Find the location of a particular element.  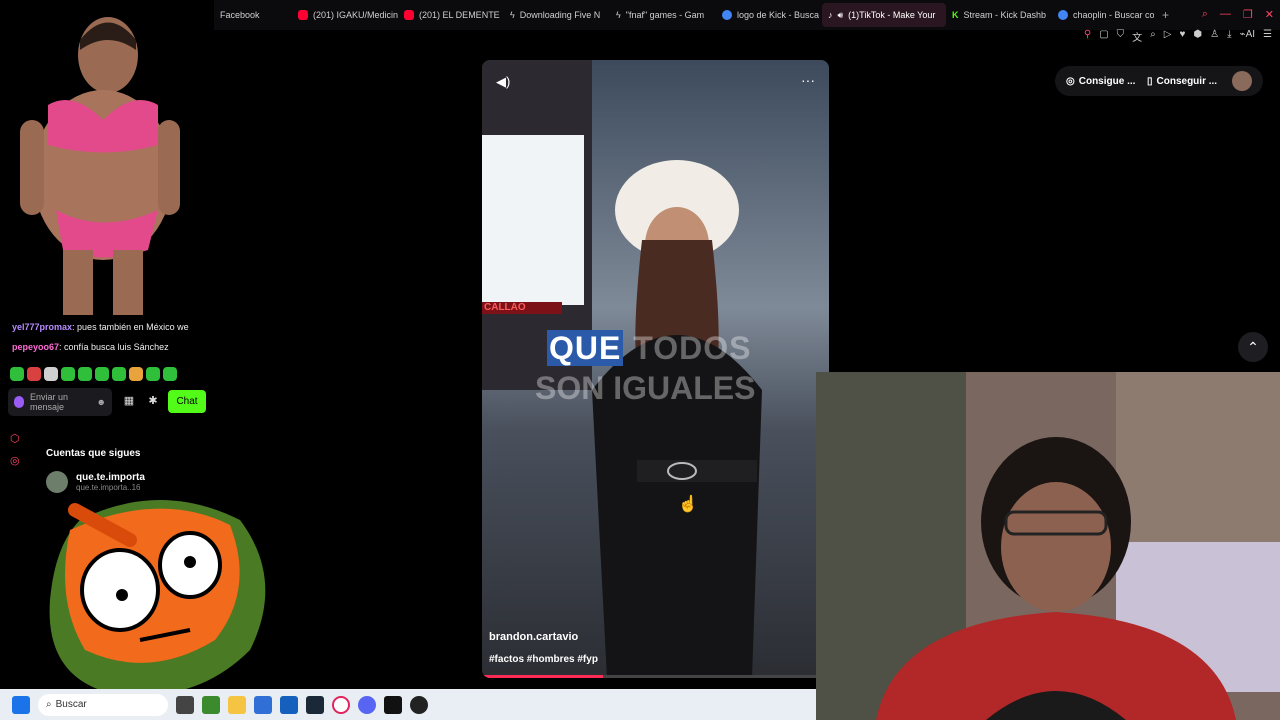

placeholder-line-2: mensaje is located at coordinates (47, 407).